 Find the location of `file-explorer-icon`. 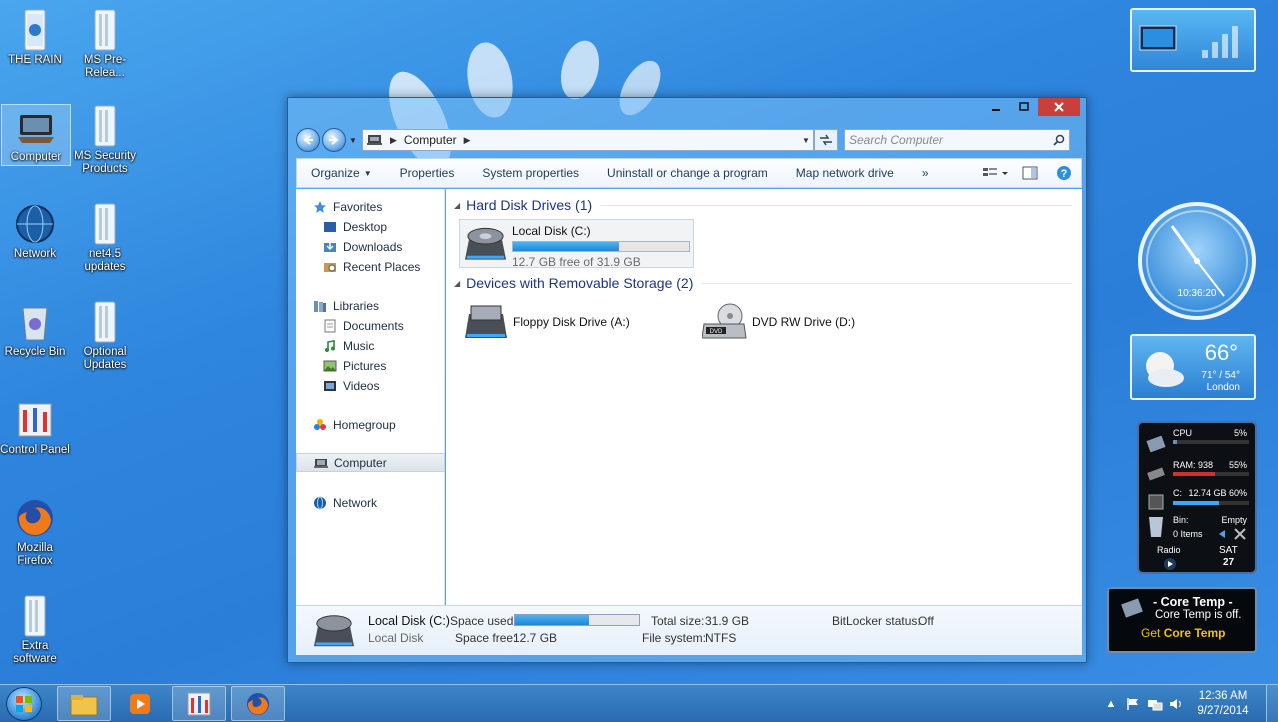

file-explorer-icon is located at coordinates (84, 704).